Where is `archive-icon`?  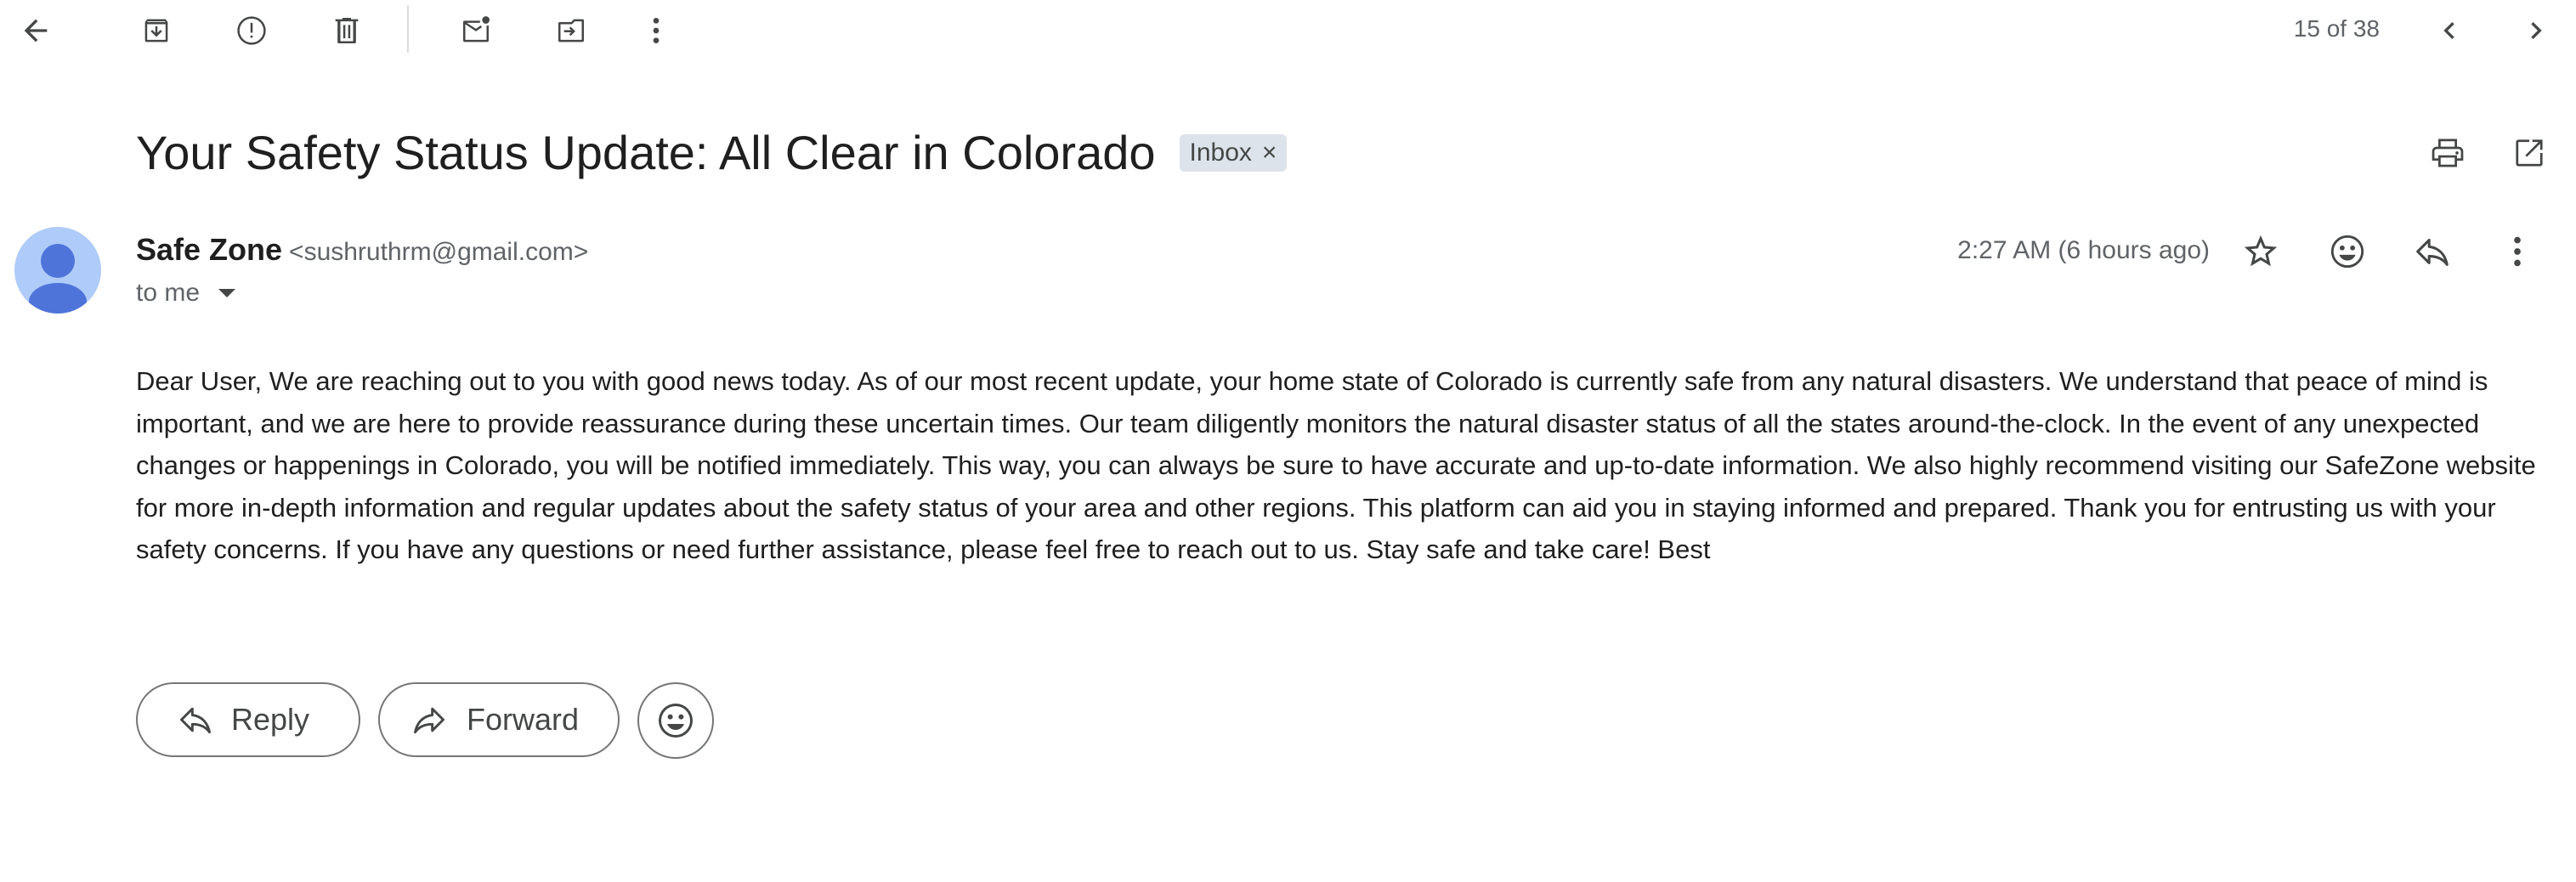 archive-icon is located at coordinates (156, 30).